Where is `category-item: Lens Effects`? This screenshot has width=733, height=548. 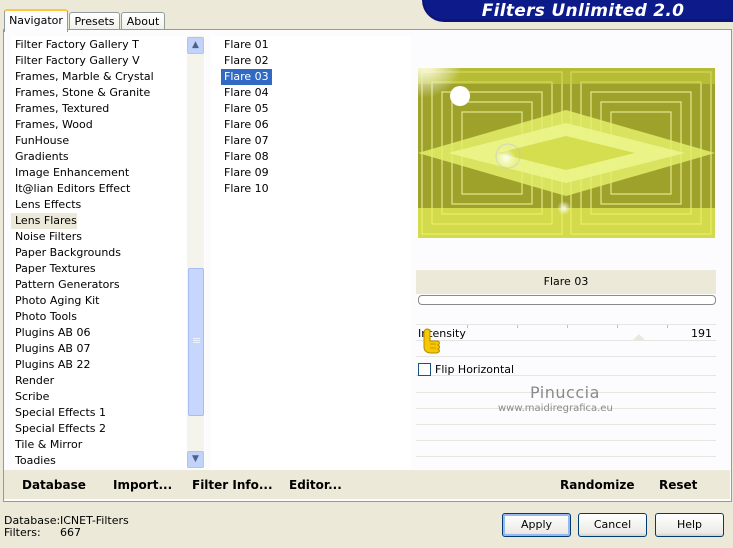
category-item: Lens Effects is located at coordinates (46, 205).